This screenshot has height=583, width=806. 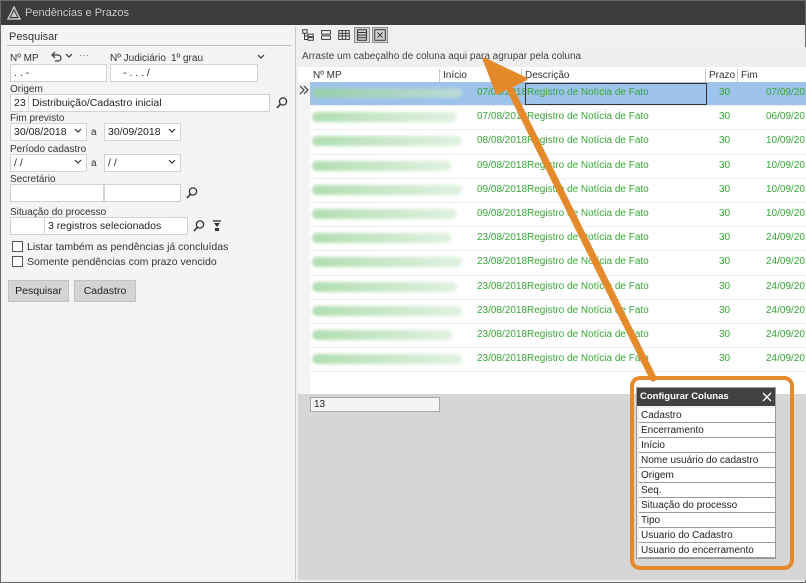 I want to click on col-header-nmp: Nº MP, so click(x=375, y=75).